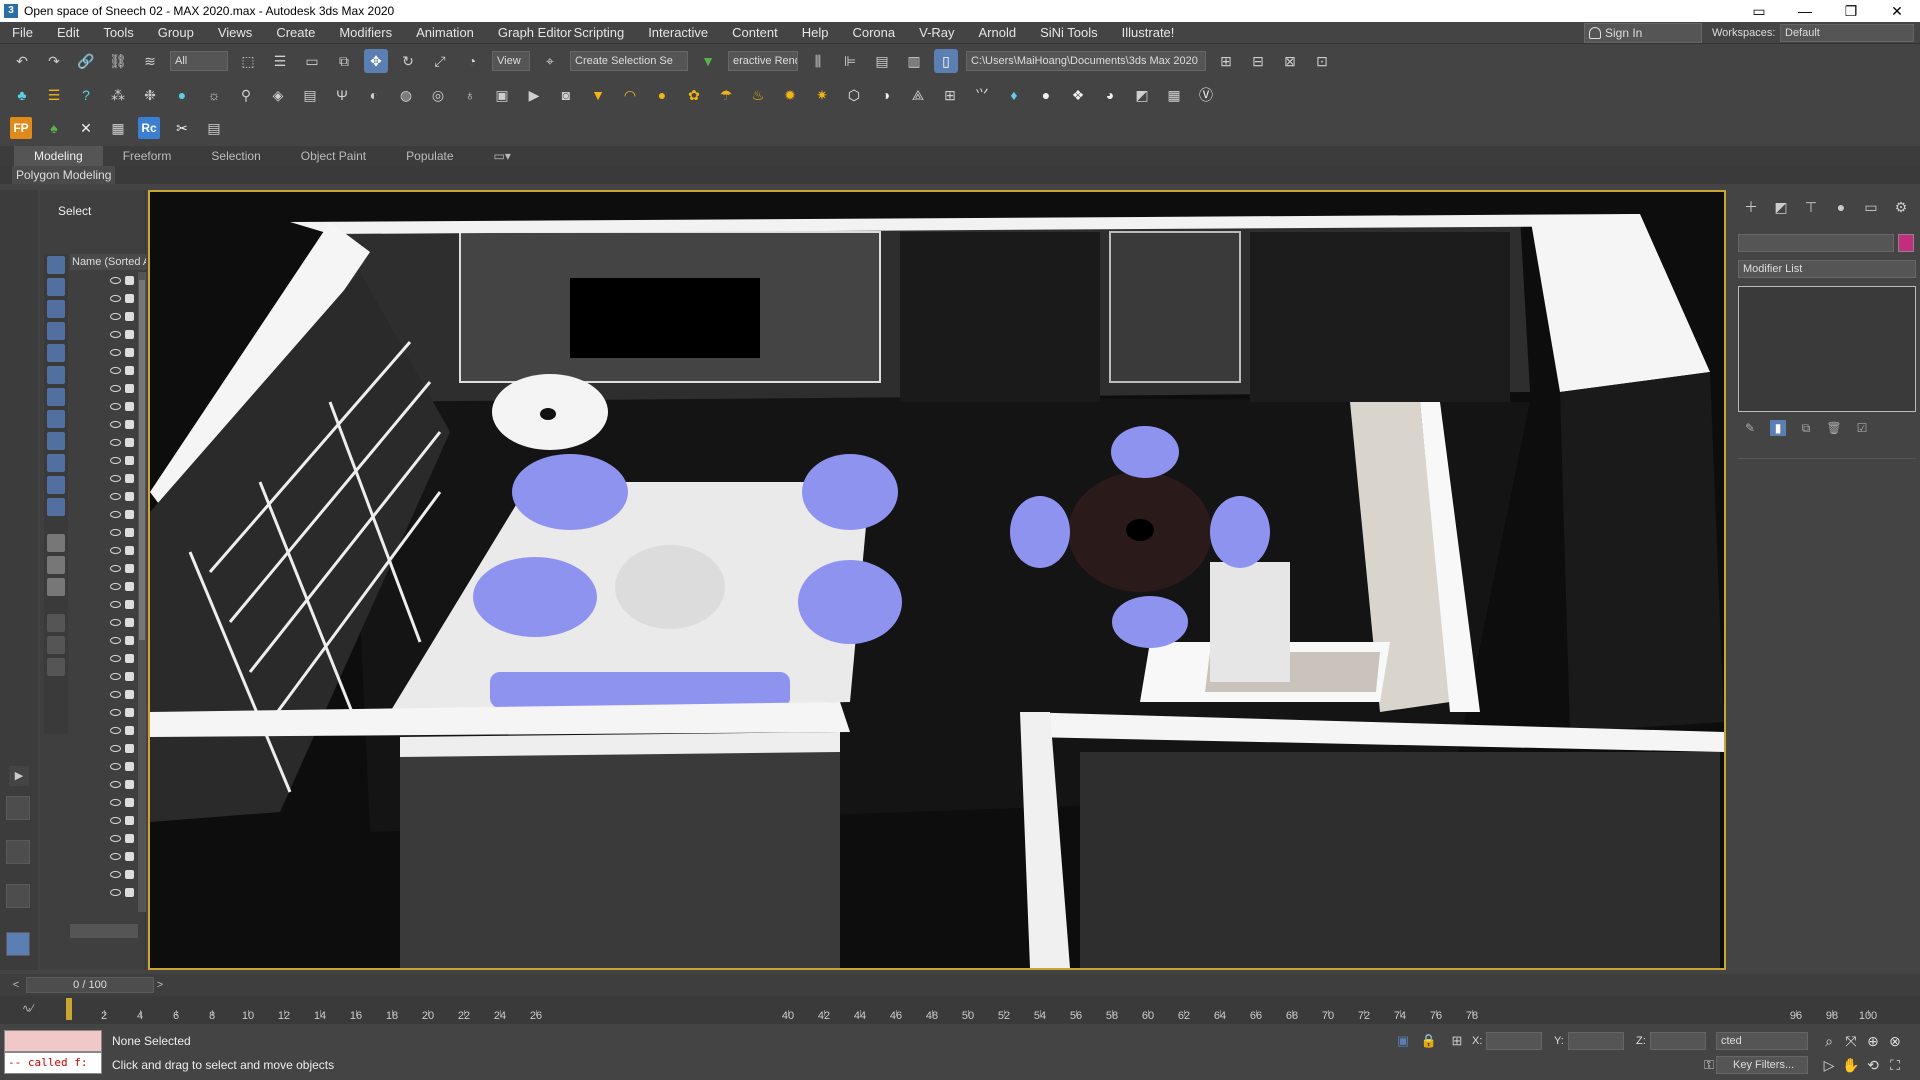 The height and width of the screenshot is (1080, 1920). I want to click on tab-object-paint: Object Paint, so click(333, 156).